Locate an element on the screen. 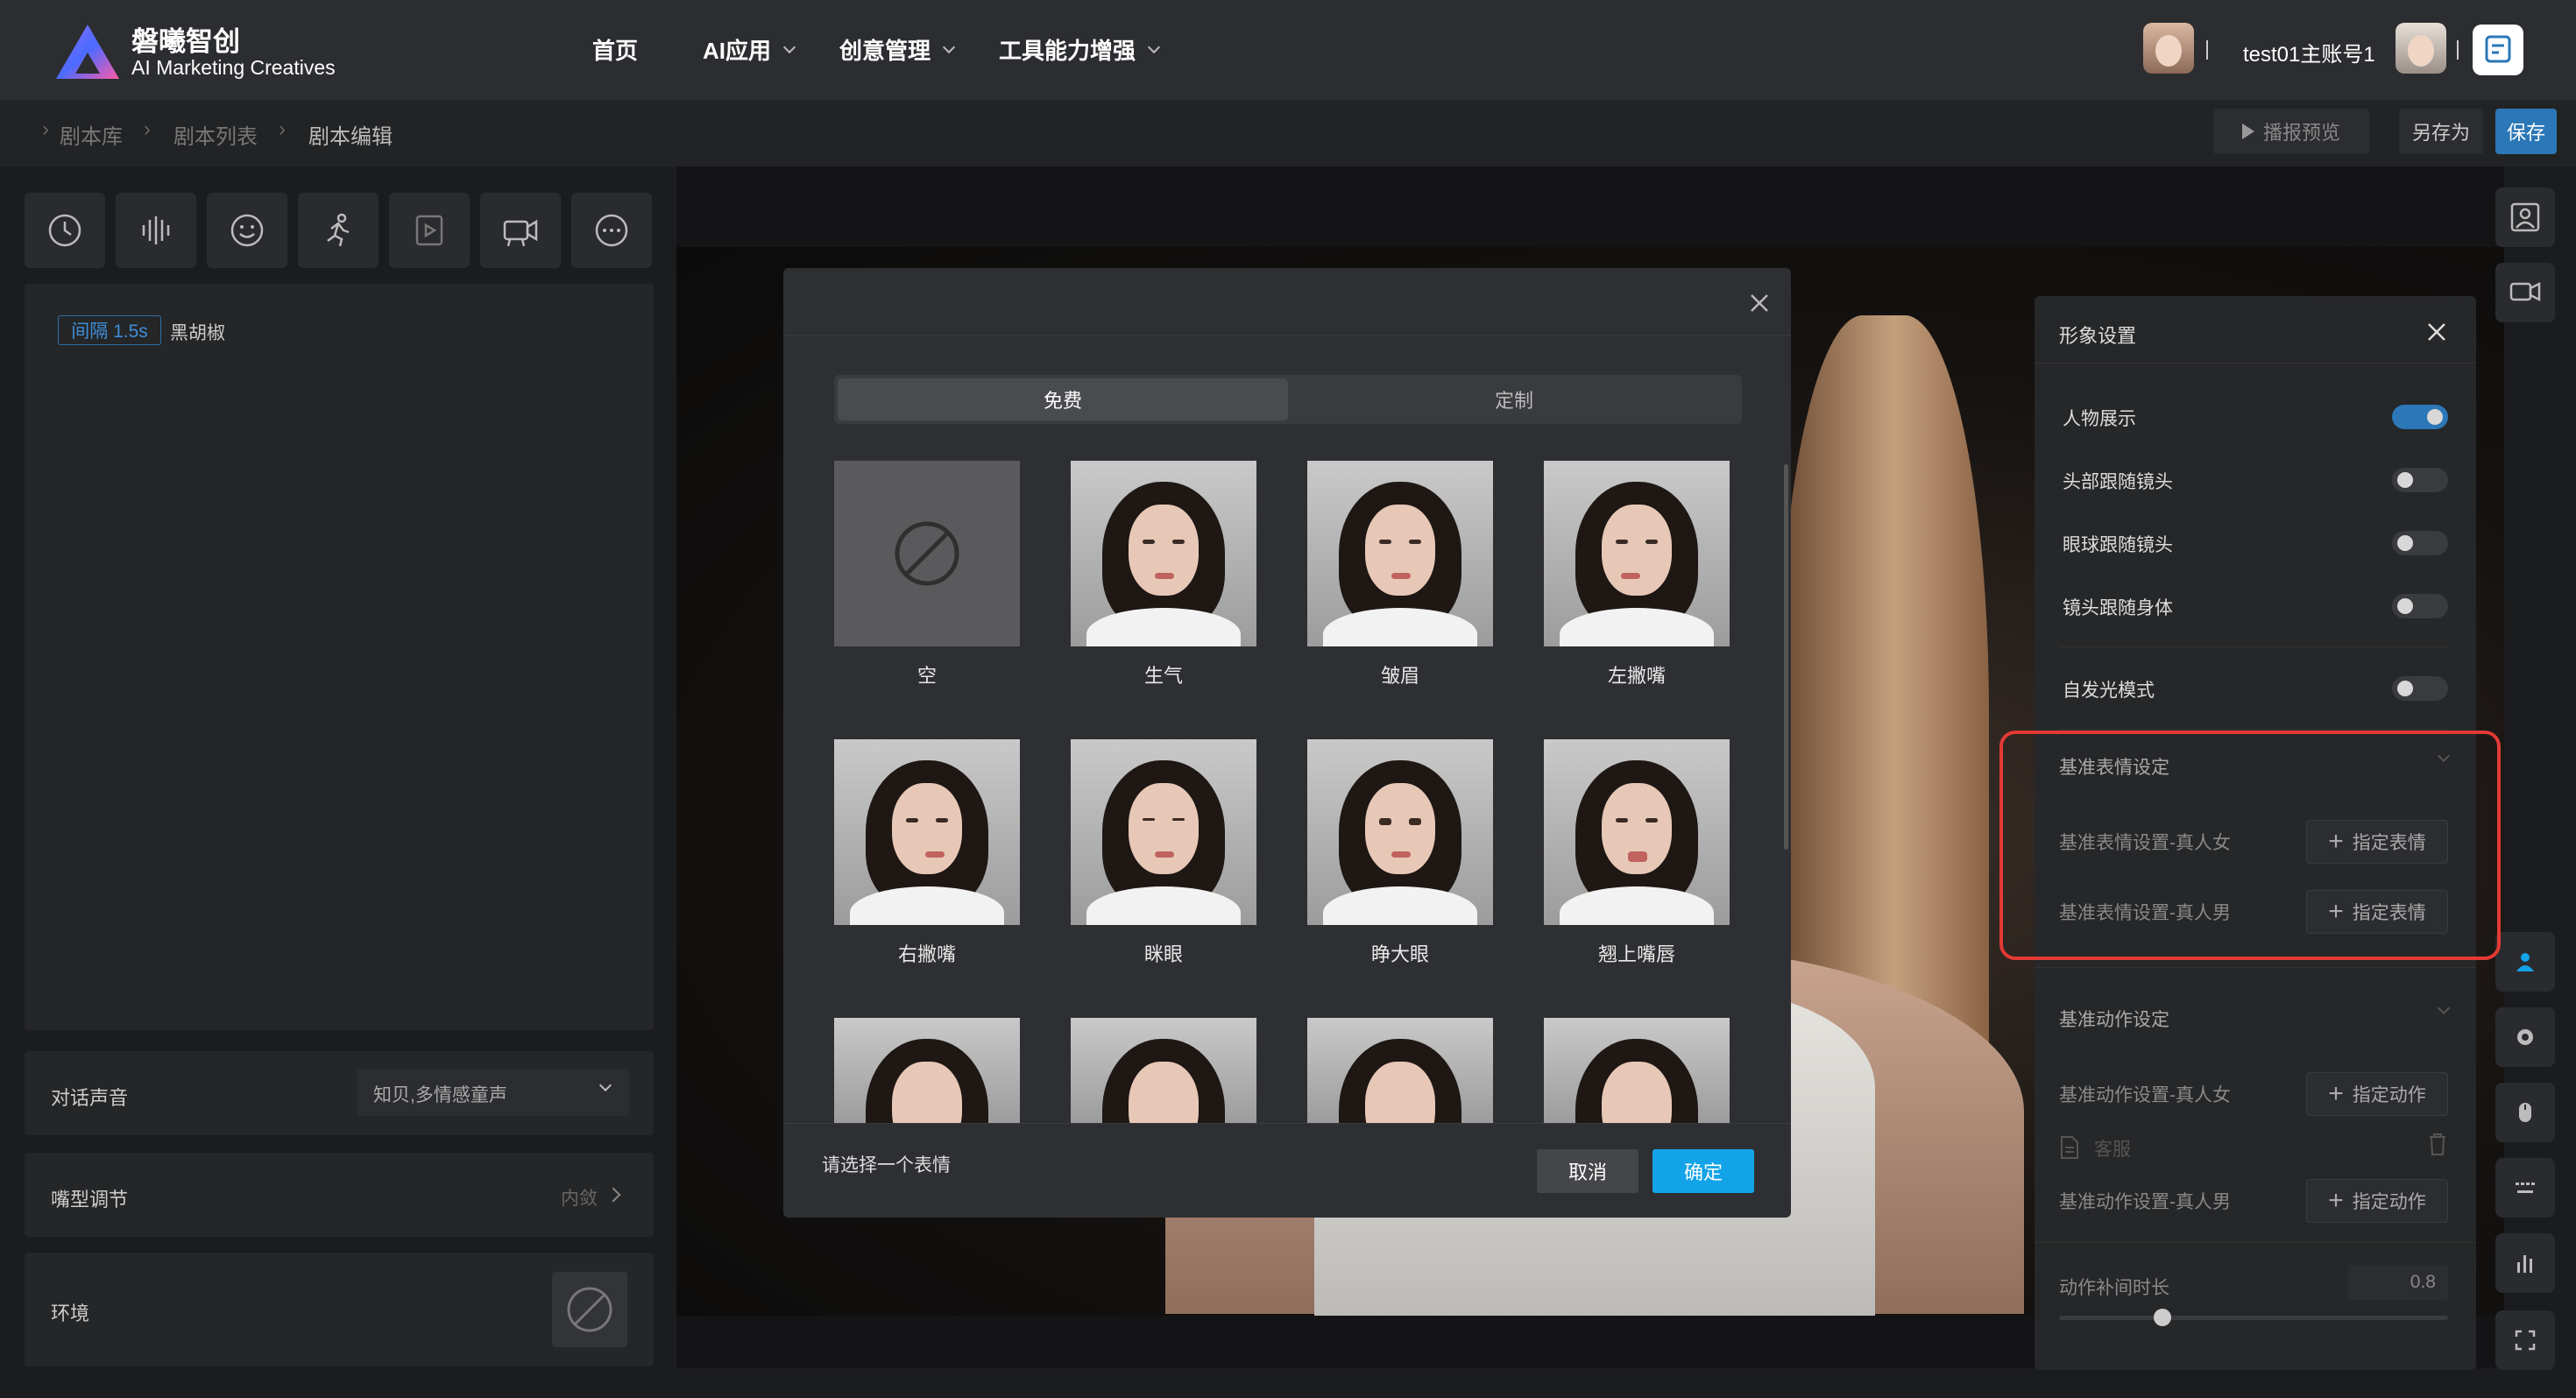 The height and width of the screenshot is (1398, 2576). expression-item-right-pout is located at coordinates (927, 832).